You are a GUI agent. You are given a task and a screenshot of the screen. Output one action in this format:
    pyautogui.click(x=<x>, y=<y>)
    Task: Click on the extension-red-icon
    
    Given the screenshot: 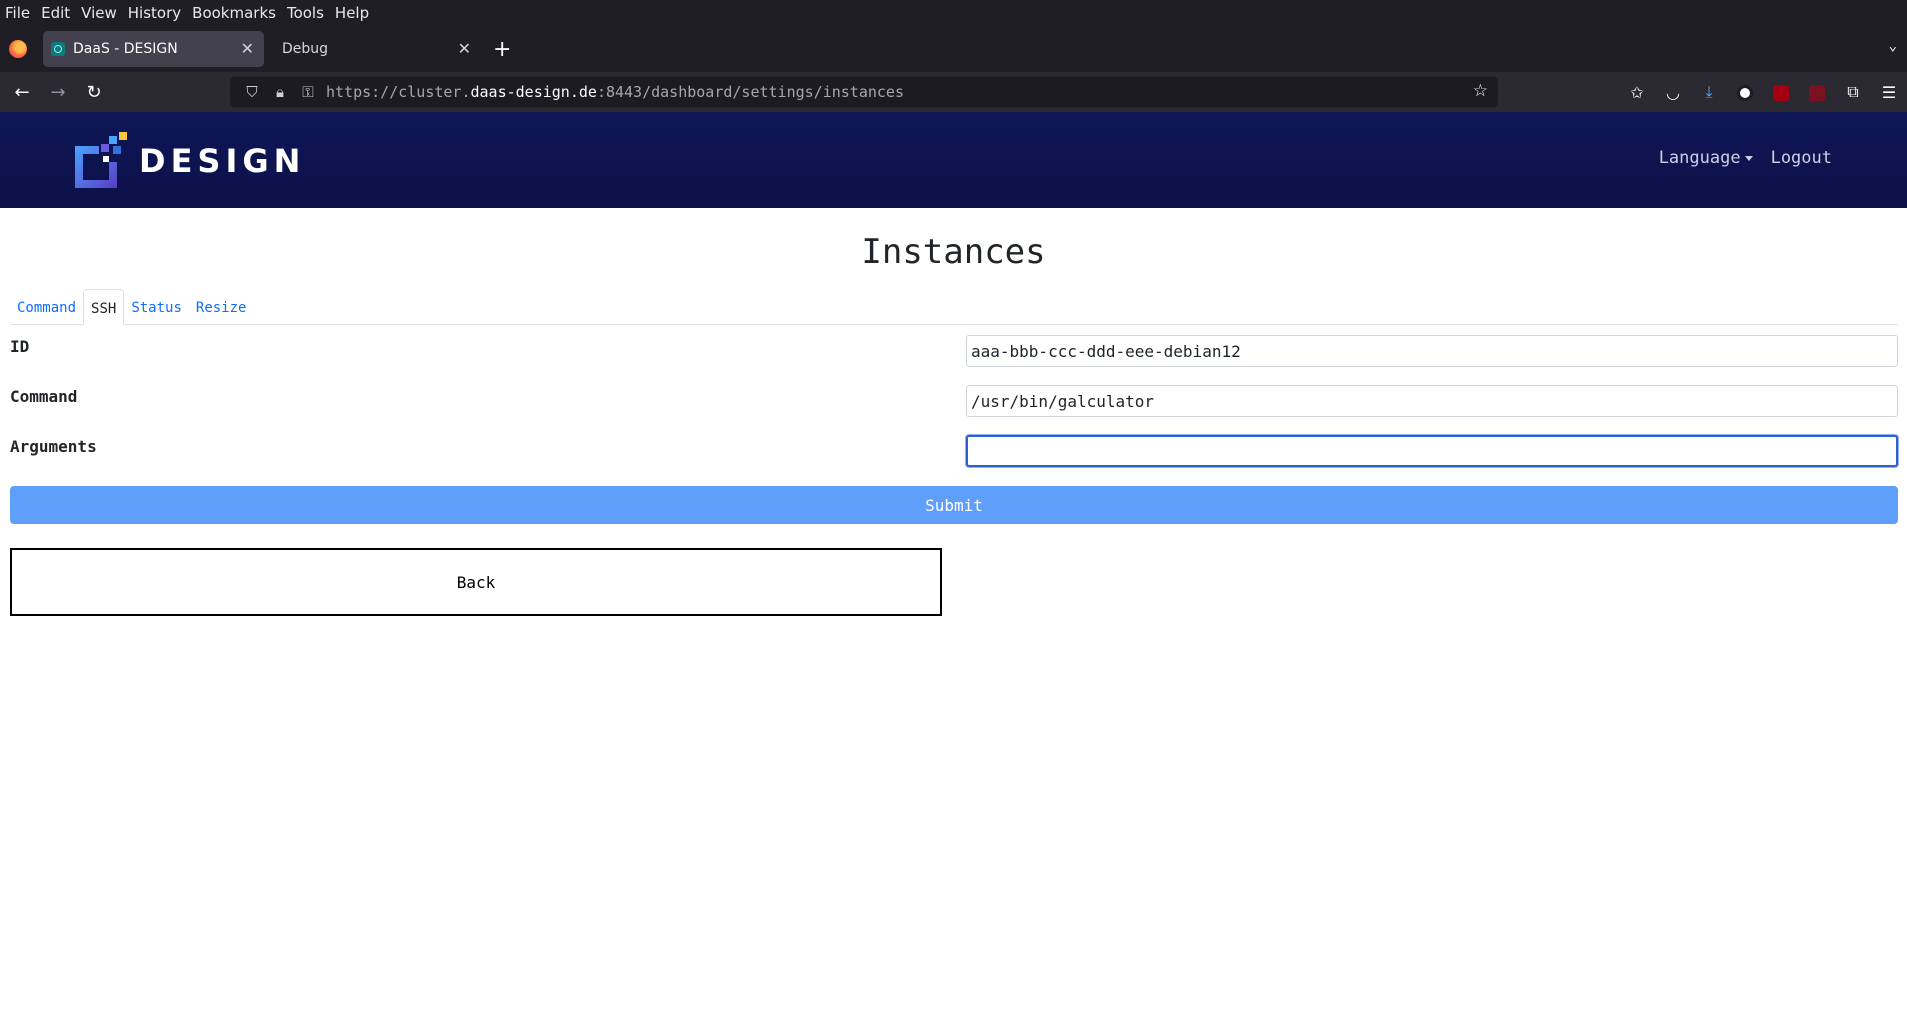 What is the action you would take?
    pyautogui.click(x=1817, y=92)
    